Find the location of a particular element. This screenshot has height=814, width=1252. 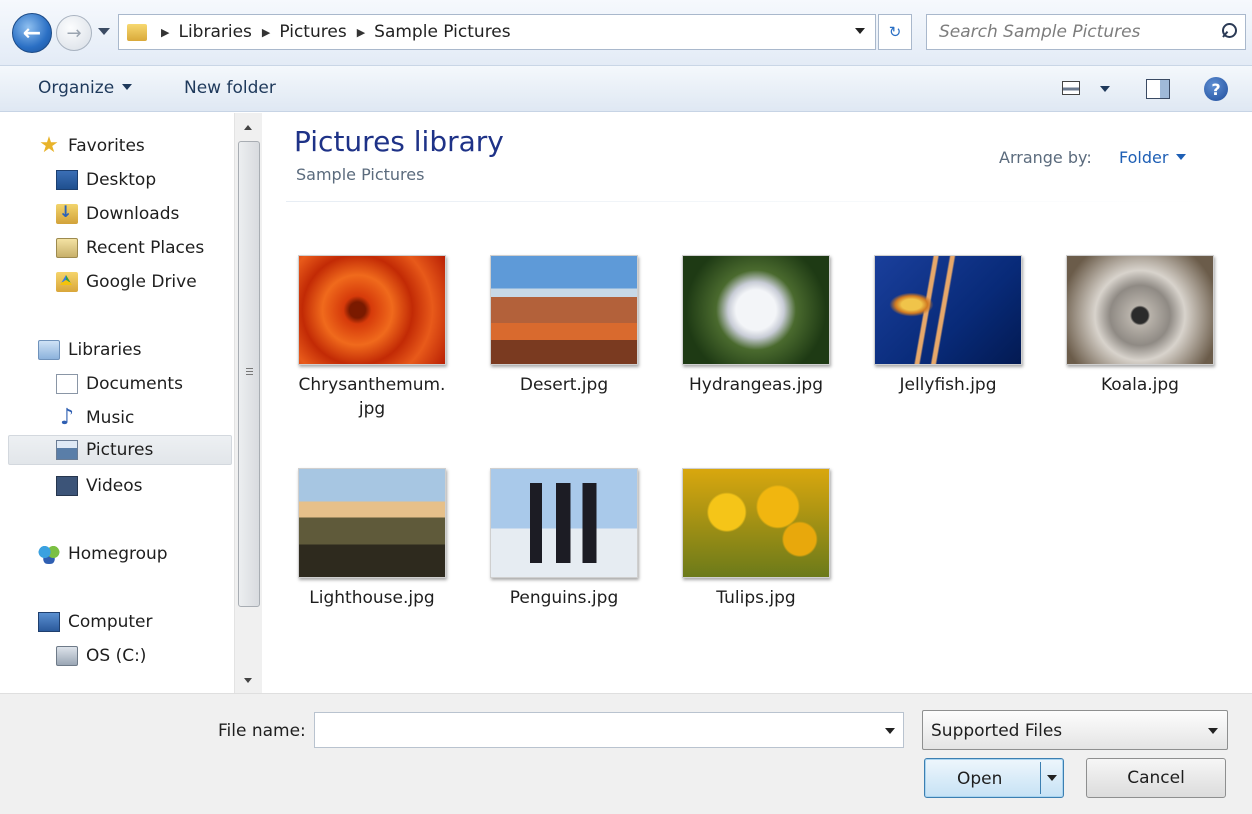

organize-button: Organize is located at coordinates (85, 88).